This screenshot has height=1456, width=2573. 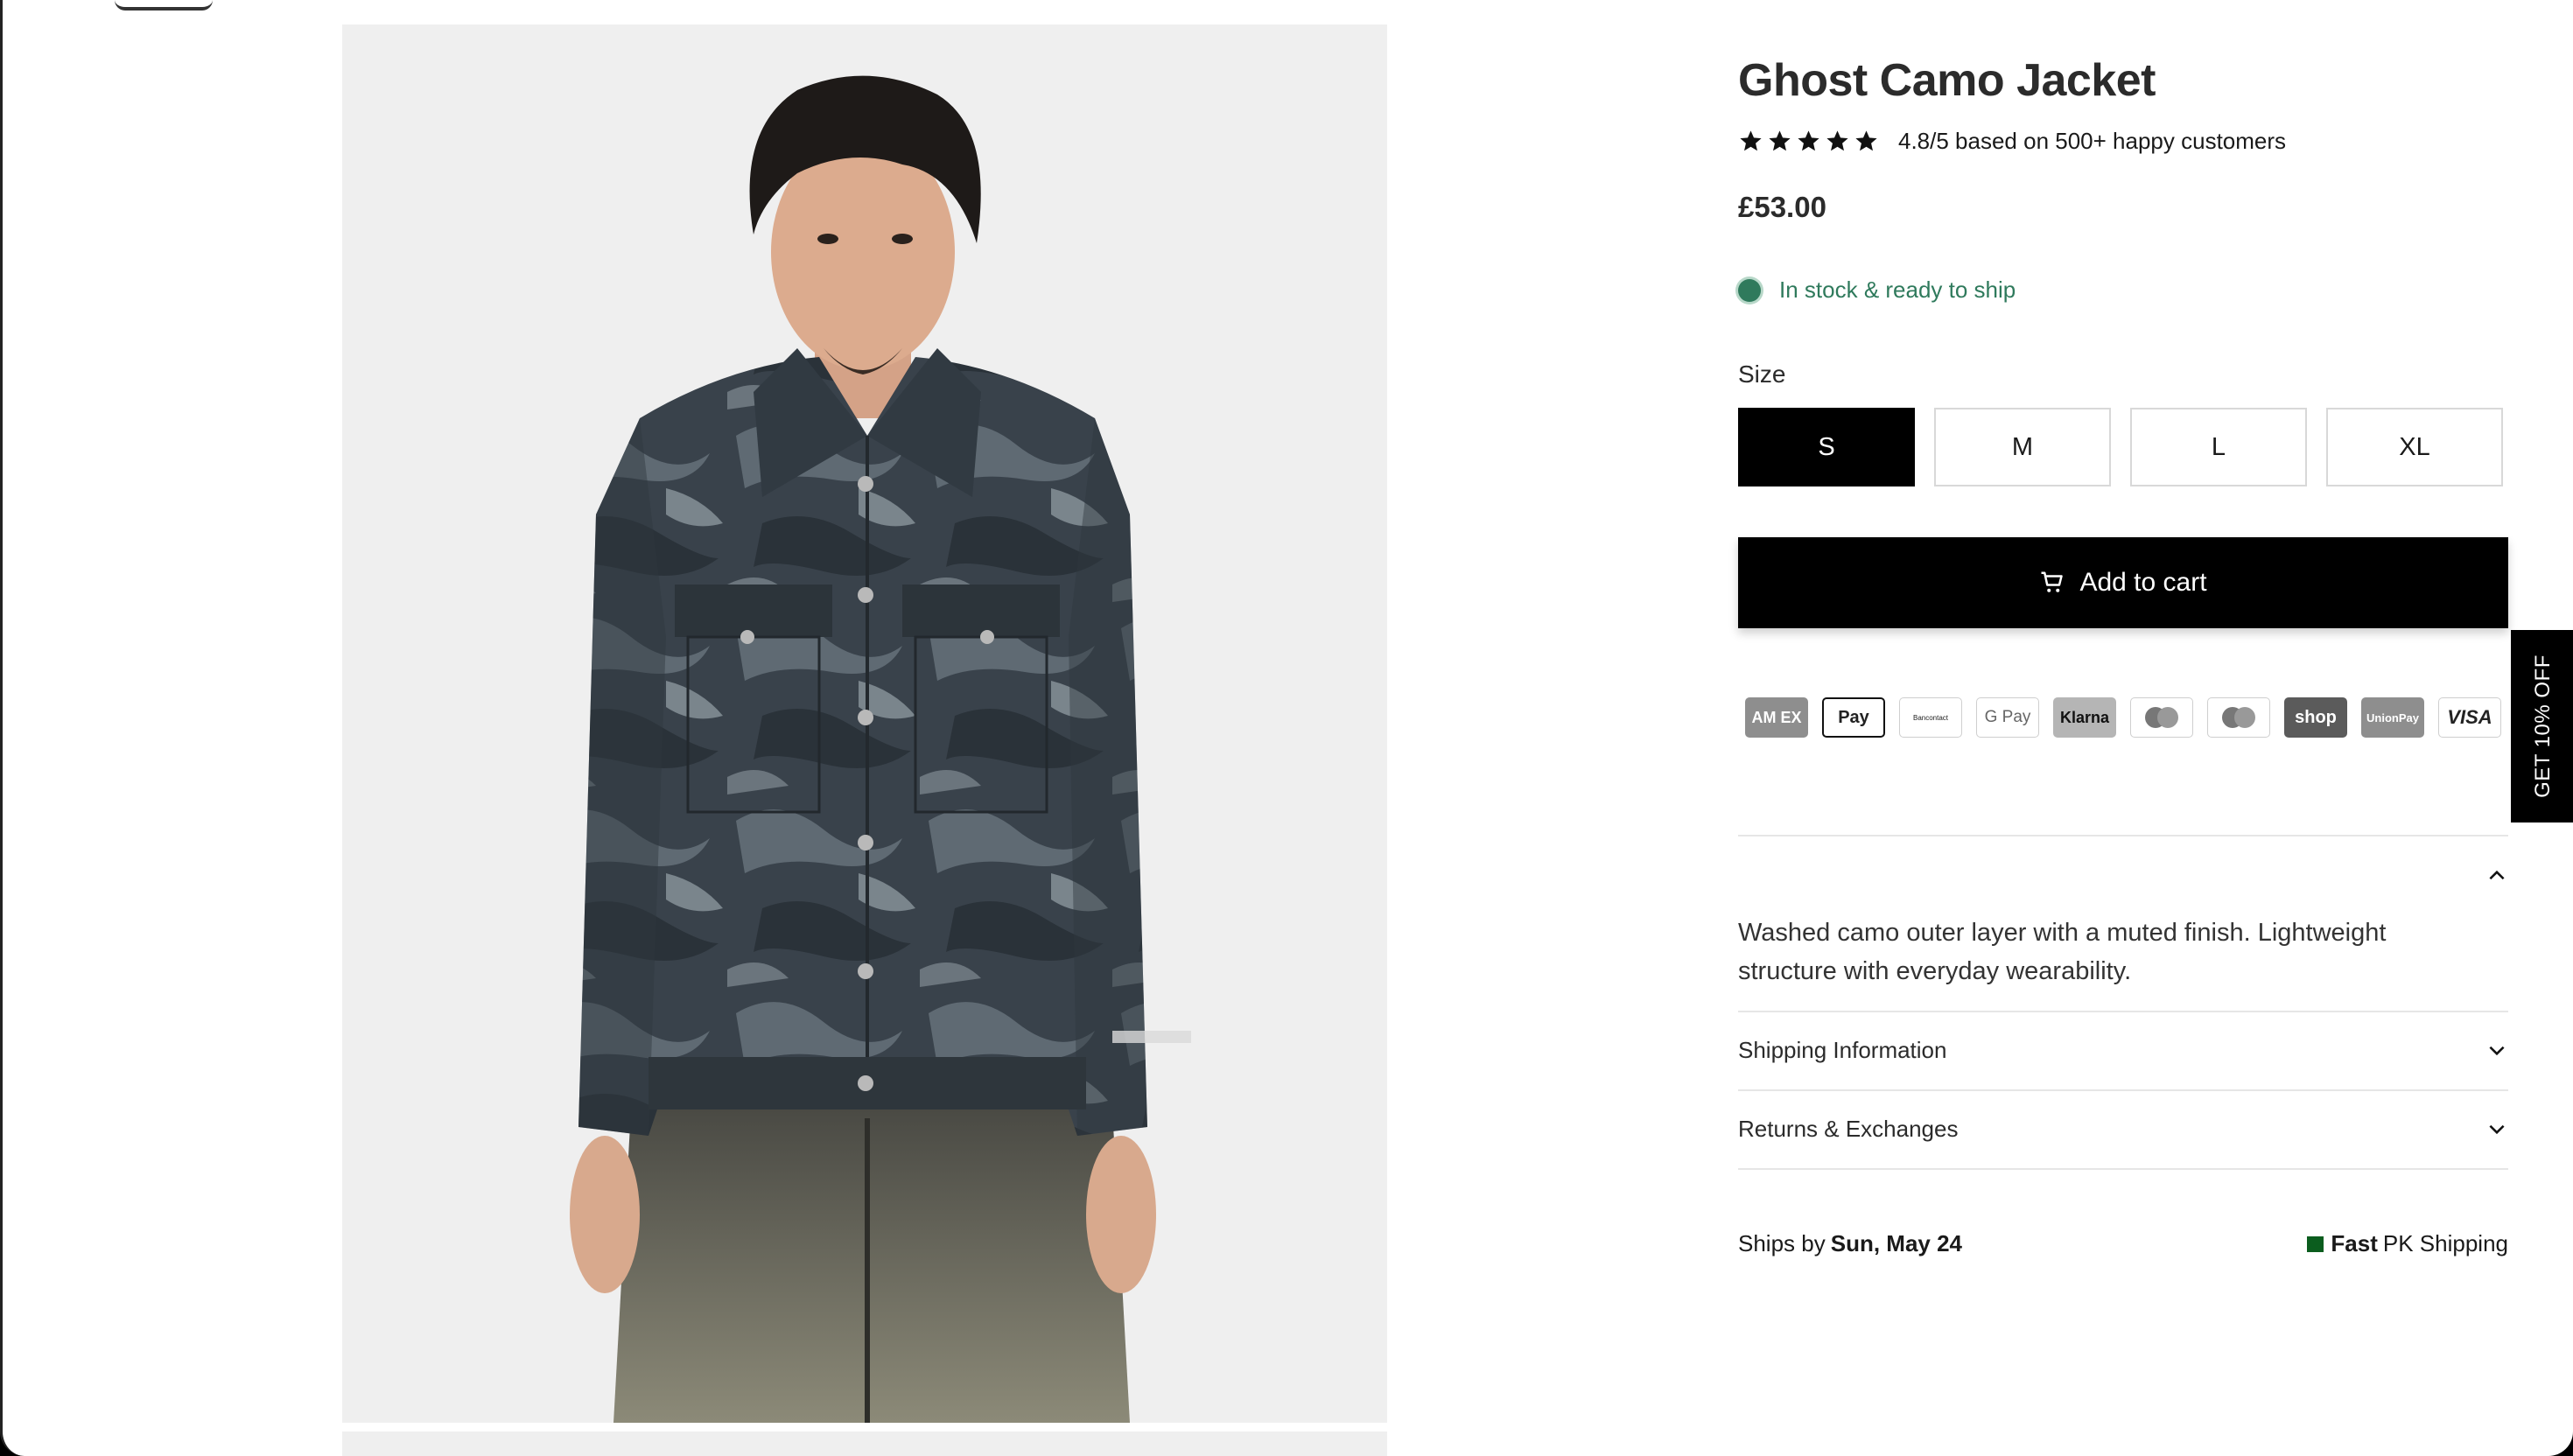 What do you see at coordinates (1762, 374) in the screenshot?
I see `size-label: Size` at bounding box center [1762, 374].